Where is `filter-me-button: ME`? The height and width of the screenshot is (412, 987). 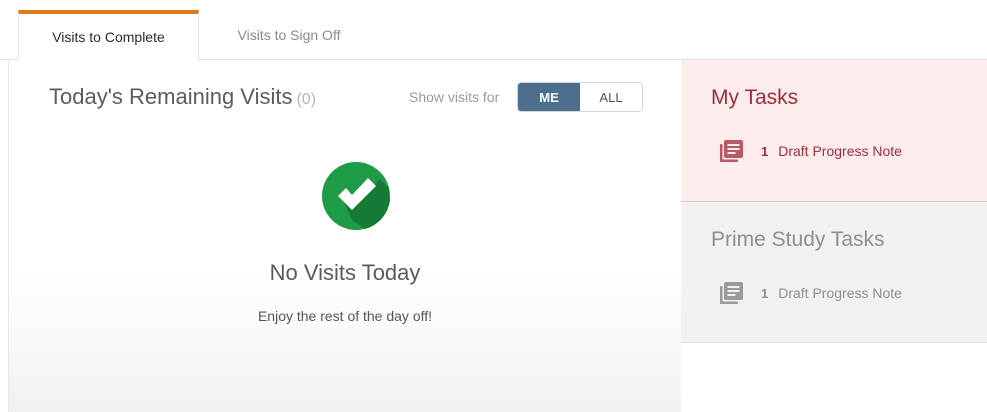
filter-me-button: ME is located at coordinates (549, 97).